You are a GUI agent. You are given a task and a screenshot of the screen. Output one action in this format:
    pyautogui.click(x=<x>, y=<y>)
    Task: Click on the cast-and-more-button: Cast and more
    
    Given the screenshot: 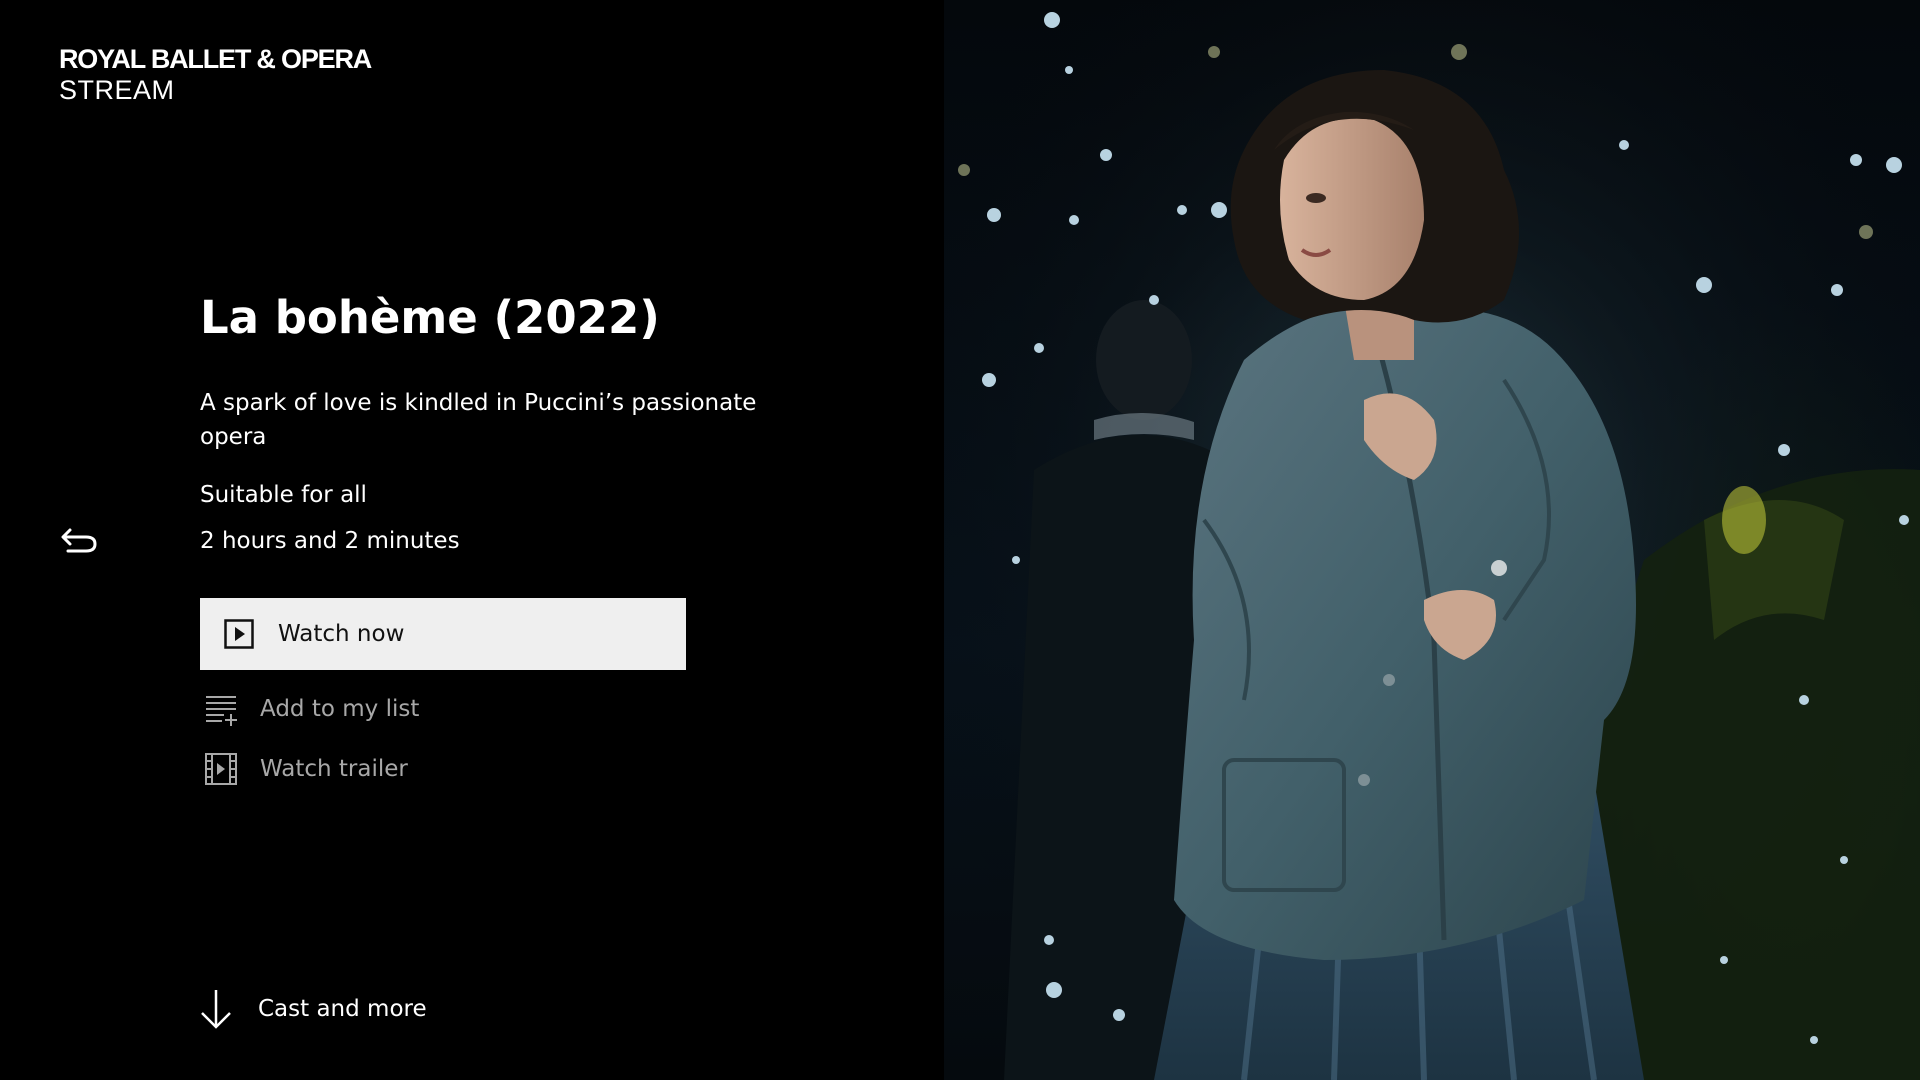 What is the action you would take?
    pyautogui.click(x=312, y=1009)
    